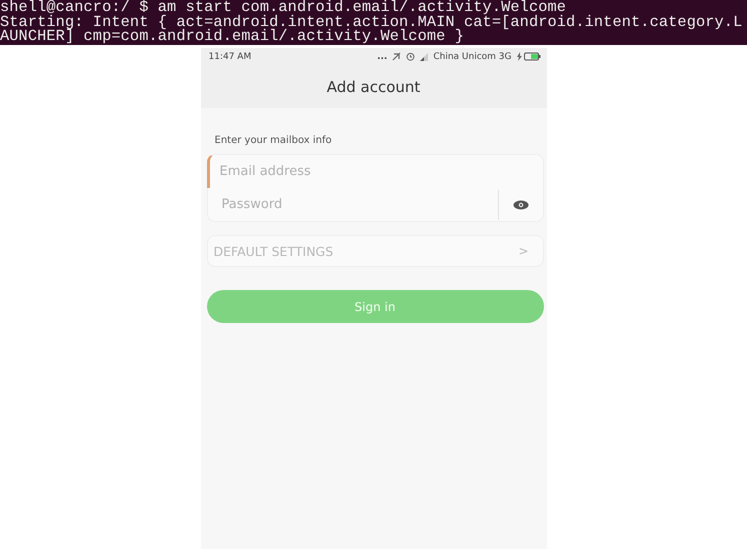 This screenshot has width=747, height=549. Describe the element at coordinates (375, 251) in the screenshot. I see `default-settings-row: DEFAULT SETTINGS >` at that location.